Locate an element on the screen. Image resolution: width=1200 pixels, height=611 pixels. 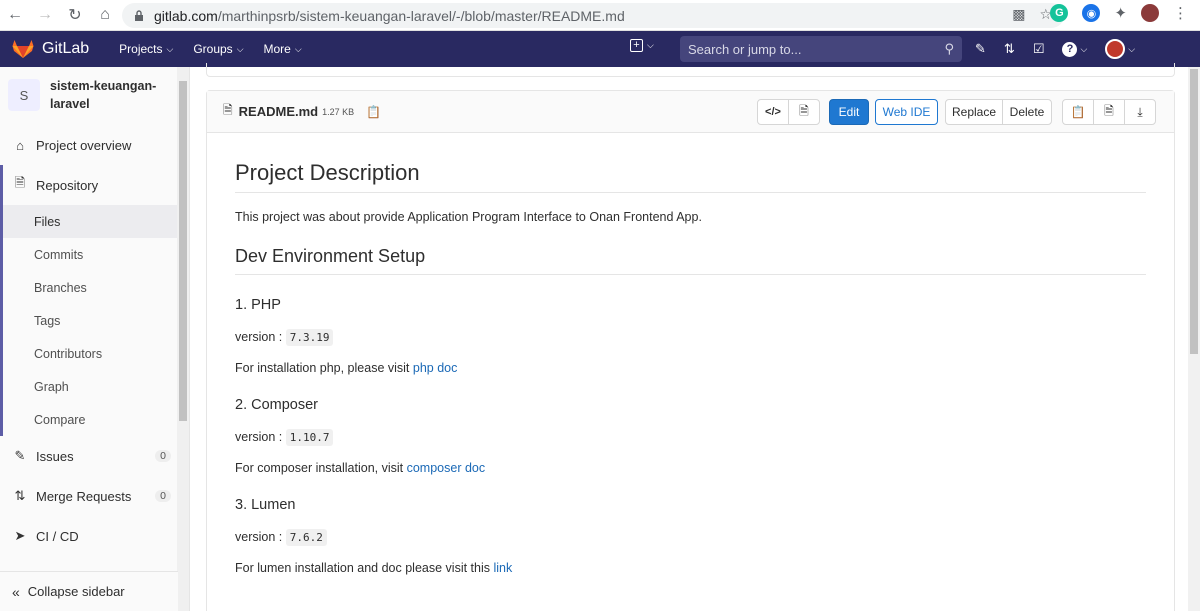
sidebar-subitem-files: Files is located at coordinates (94, 221).